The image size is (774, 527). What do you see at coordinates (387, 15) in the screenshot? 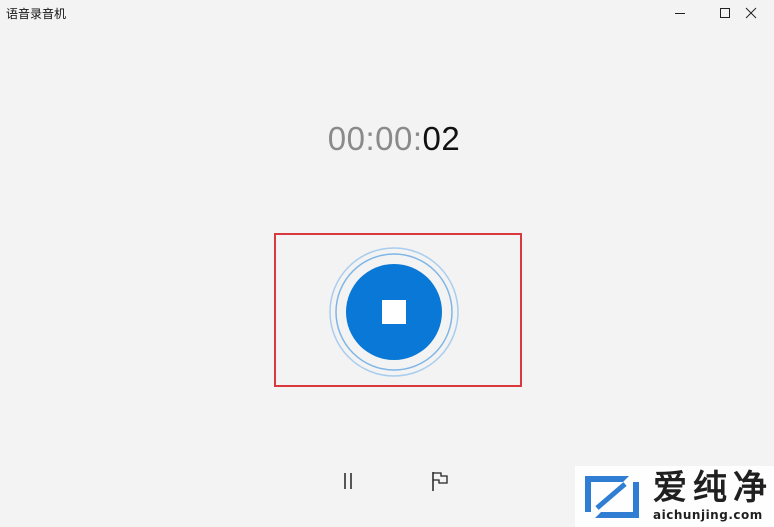
I see `title-bar: 语音录音机` at bounding box center [387, 15].